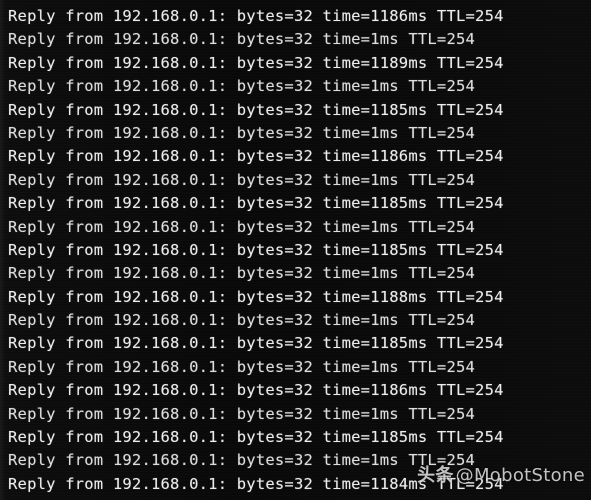 The width and height of the screenshot is (591, 500). I want to click on watermark: 头条 @MobotStone, so click(501, 476).